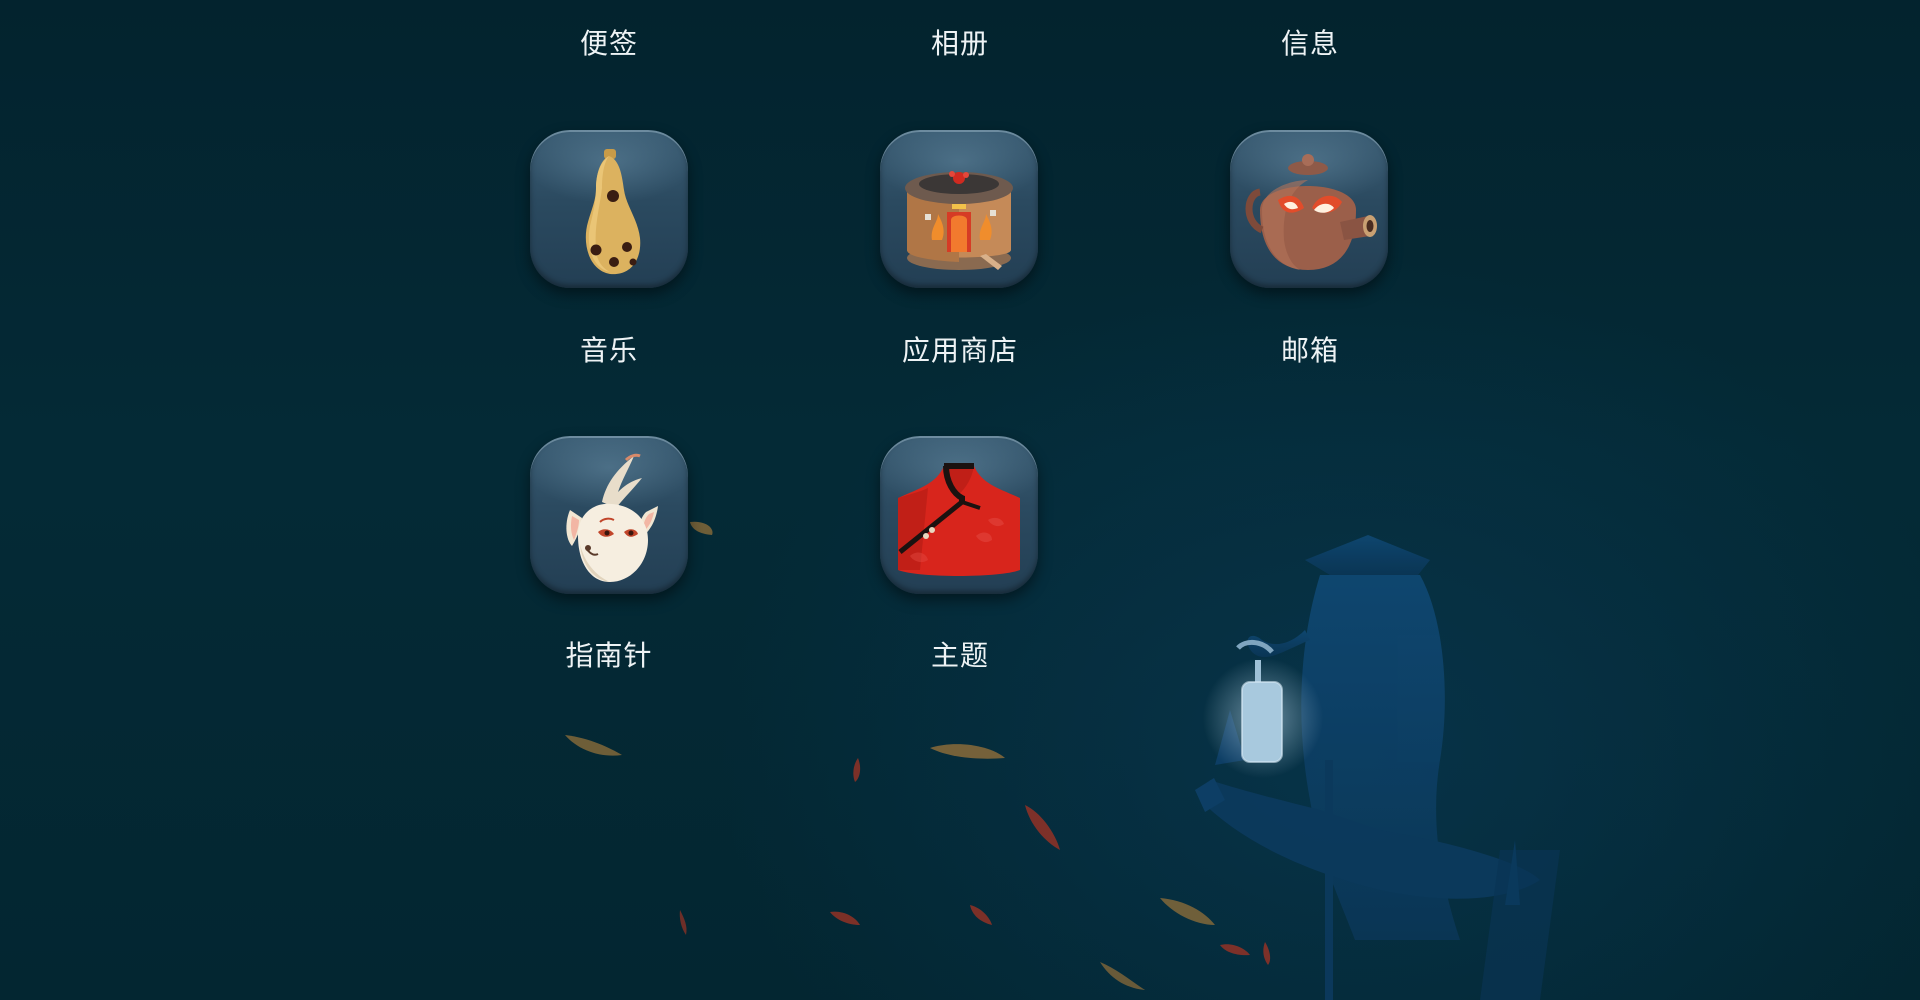 Image resolution: width=1920 pixels, height=1000 pixels. Describe the element at coordinates (613, 212) in the screenshot. I see `ocarina-icon` at that location.